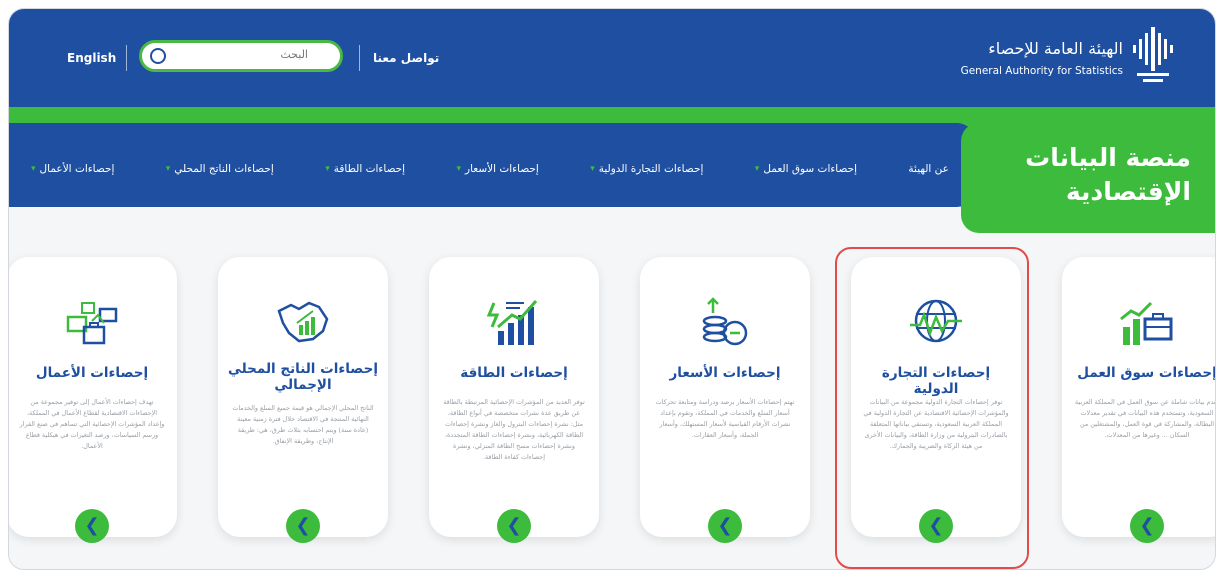  Describe the element at coordinates (369, 169) in the screenshot. I see `nav-item-label: إحصاءات الطاقة` at that location.